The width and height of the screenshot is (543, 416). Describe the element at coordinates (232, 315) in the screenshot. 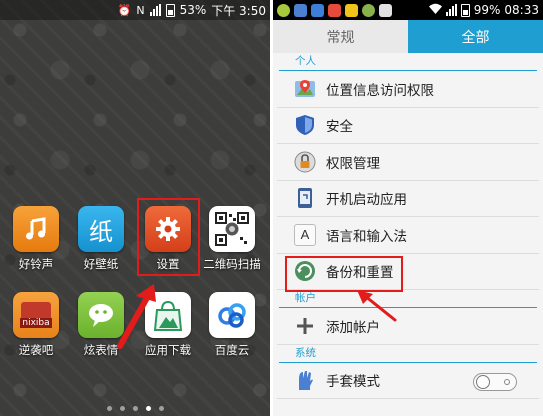

I see `baidu-cloud-icon` at that location.